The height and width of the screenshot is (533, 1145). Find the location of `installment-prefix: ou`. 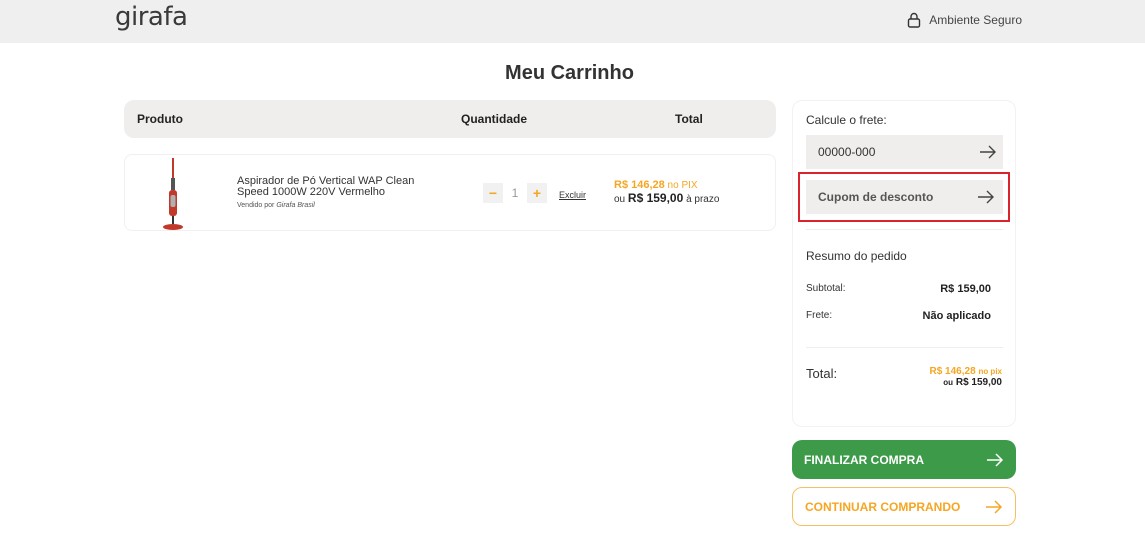

installment-prefix: ou is located at coordinates (620, 199).